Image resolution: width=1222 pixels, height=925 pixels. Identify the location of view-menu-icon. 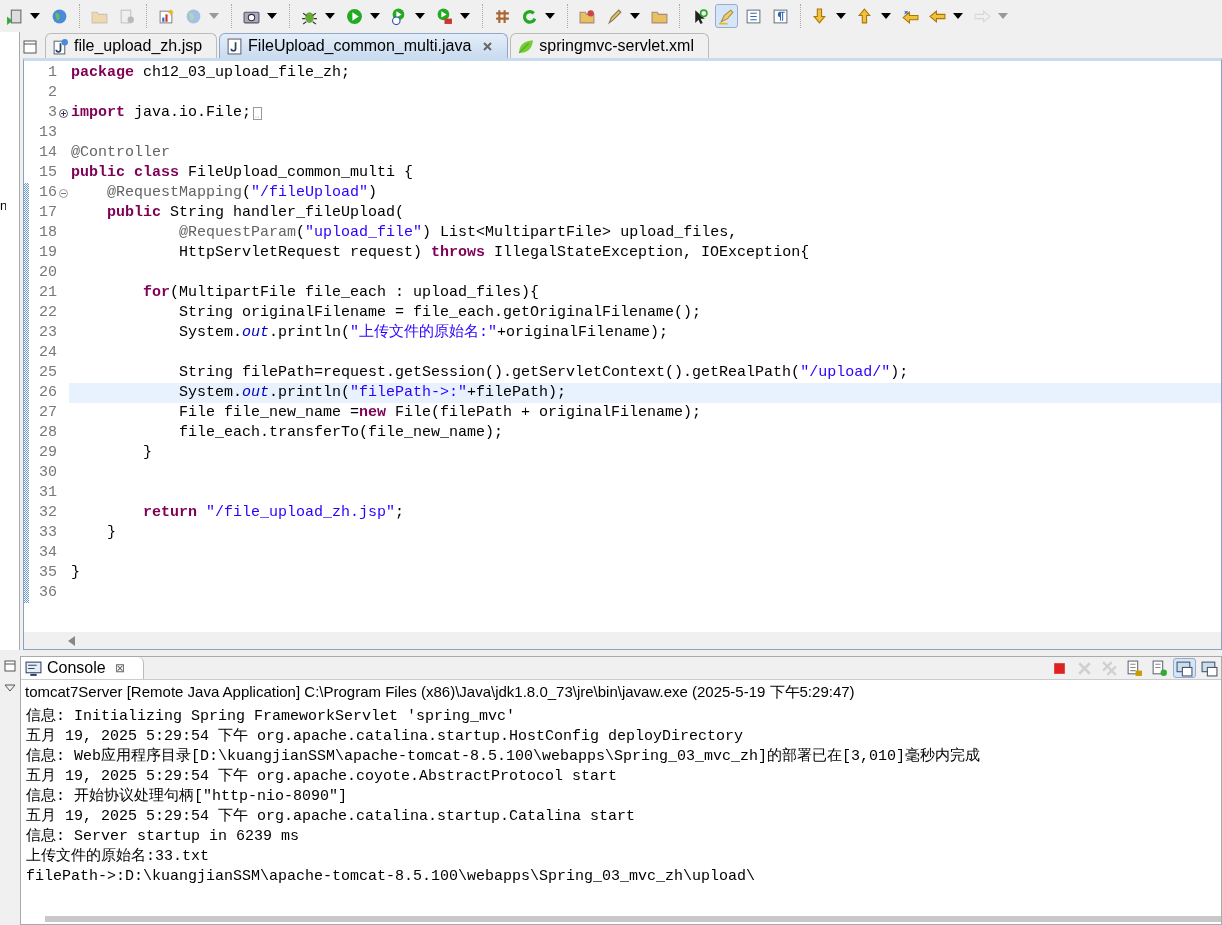
(10, 688).